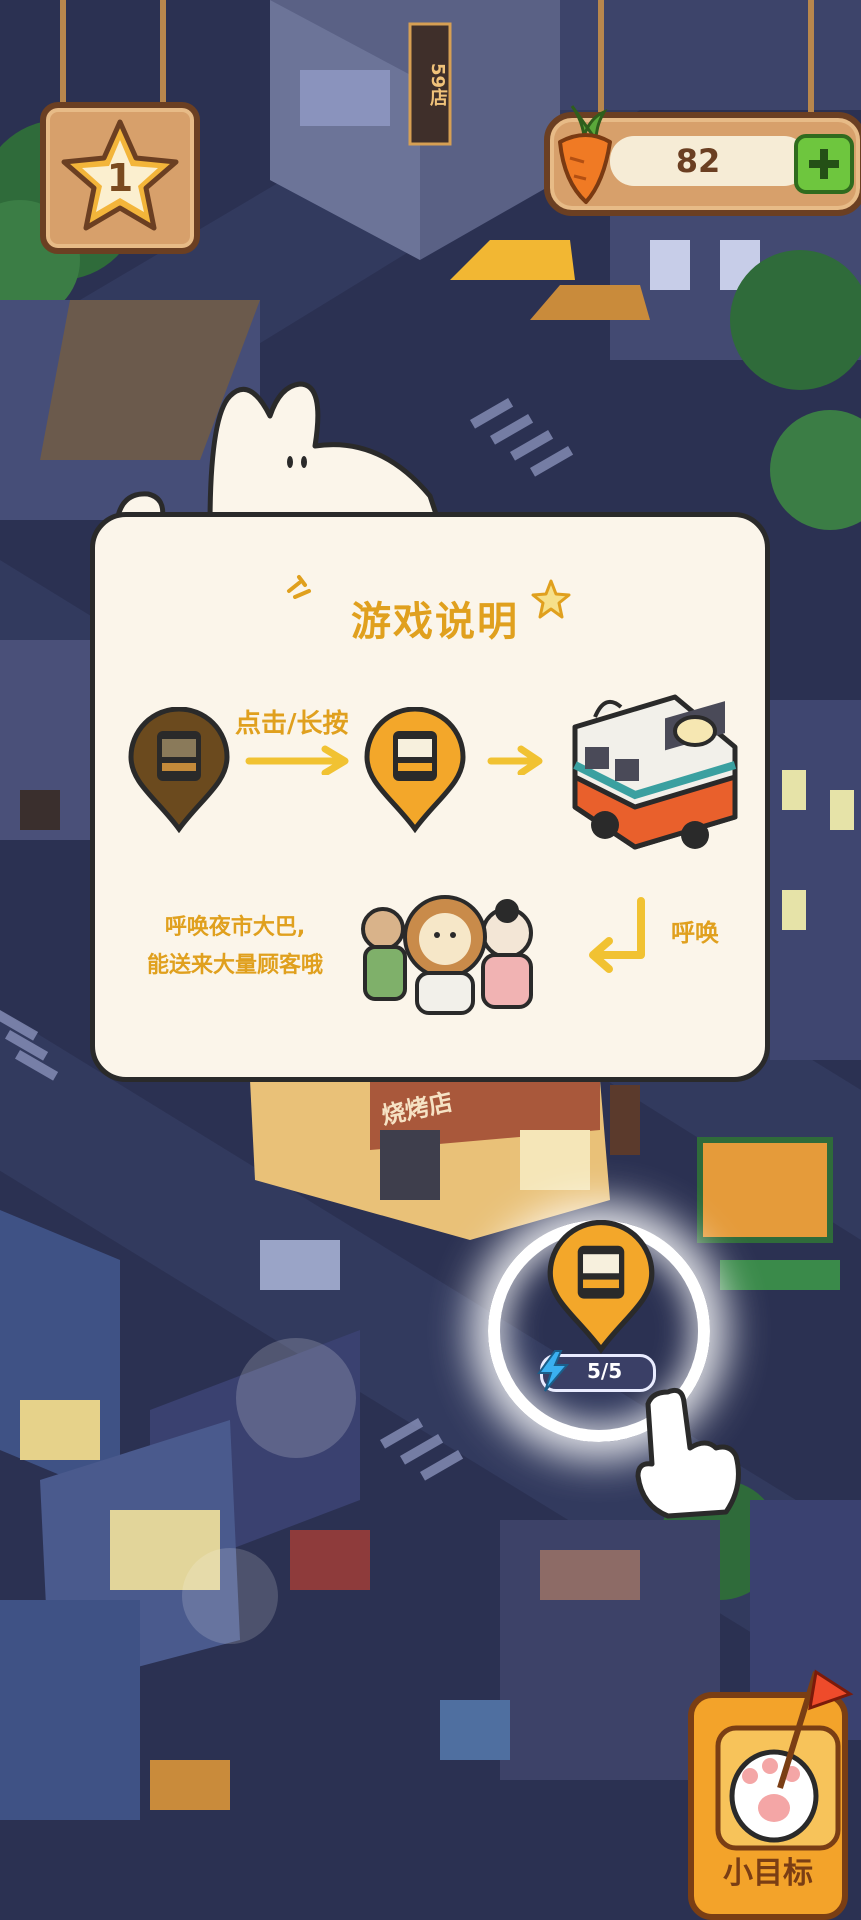  What do you see at coordinates (299, 587) in the screenshot?
I see `sparkle-icon` at bounding box center [299, 587].